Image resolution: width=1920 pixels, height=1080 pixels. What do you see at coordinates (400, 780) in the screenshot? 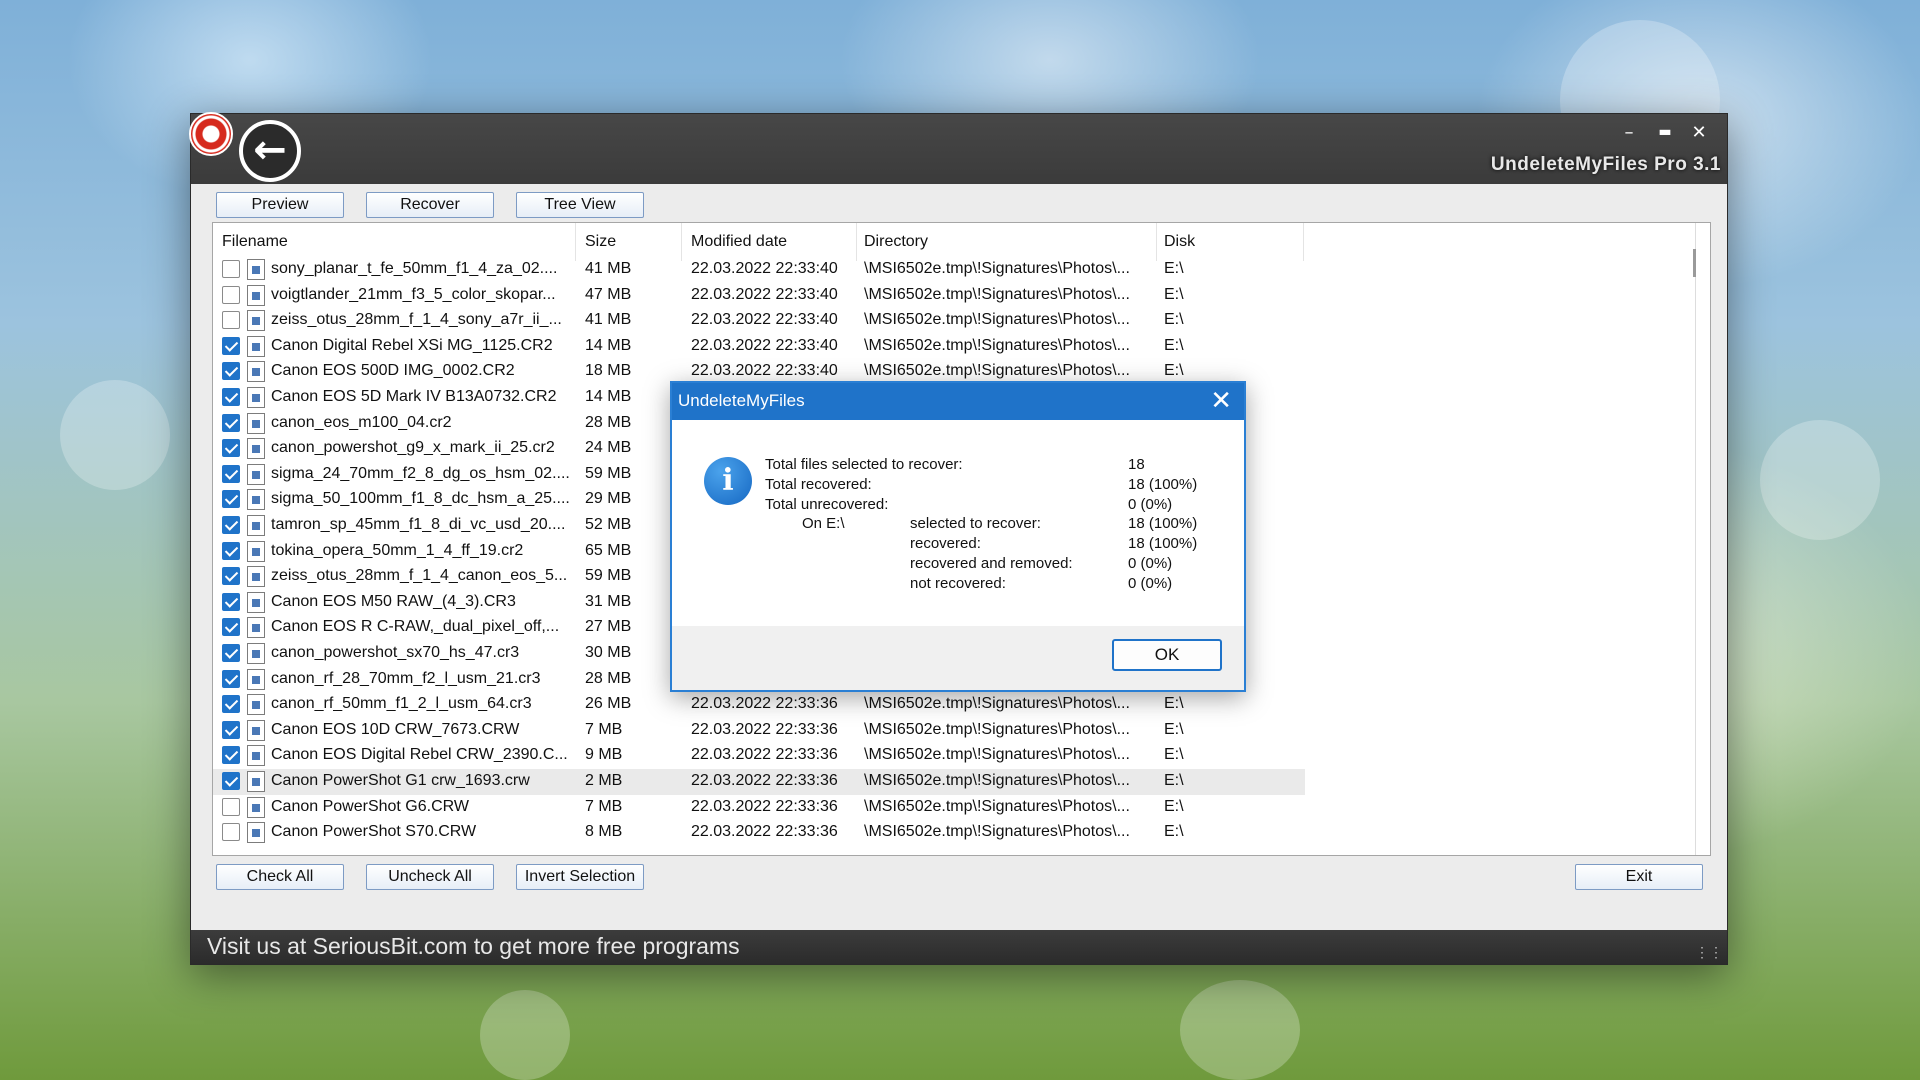
I see `file-name: Canon PowerShot G1 crw_1693.crw` at bounding box center [400, 780].